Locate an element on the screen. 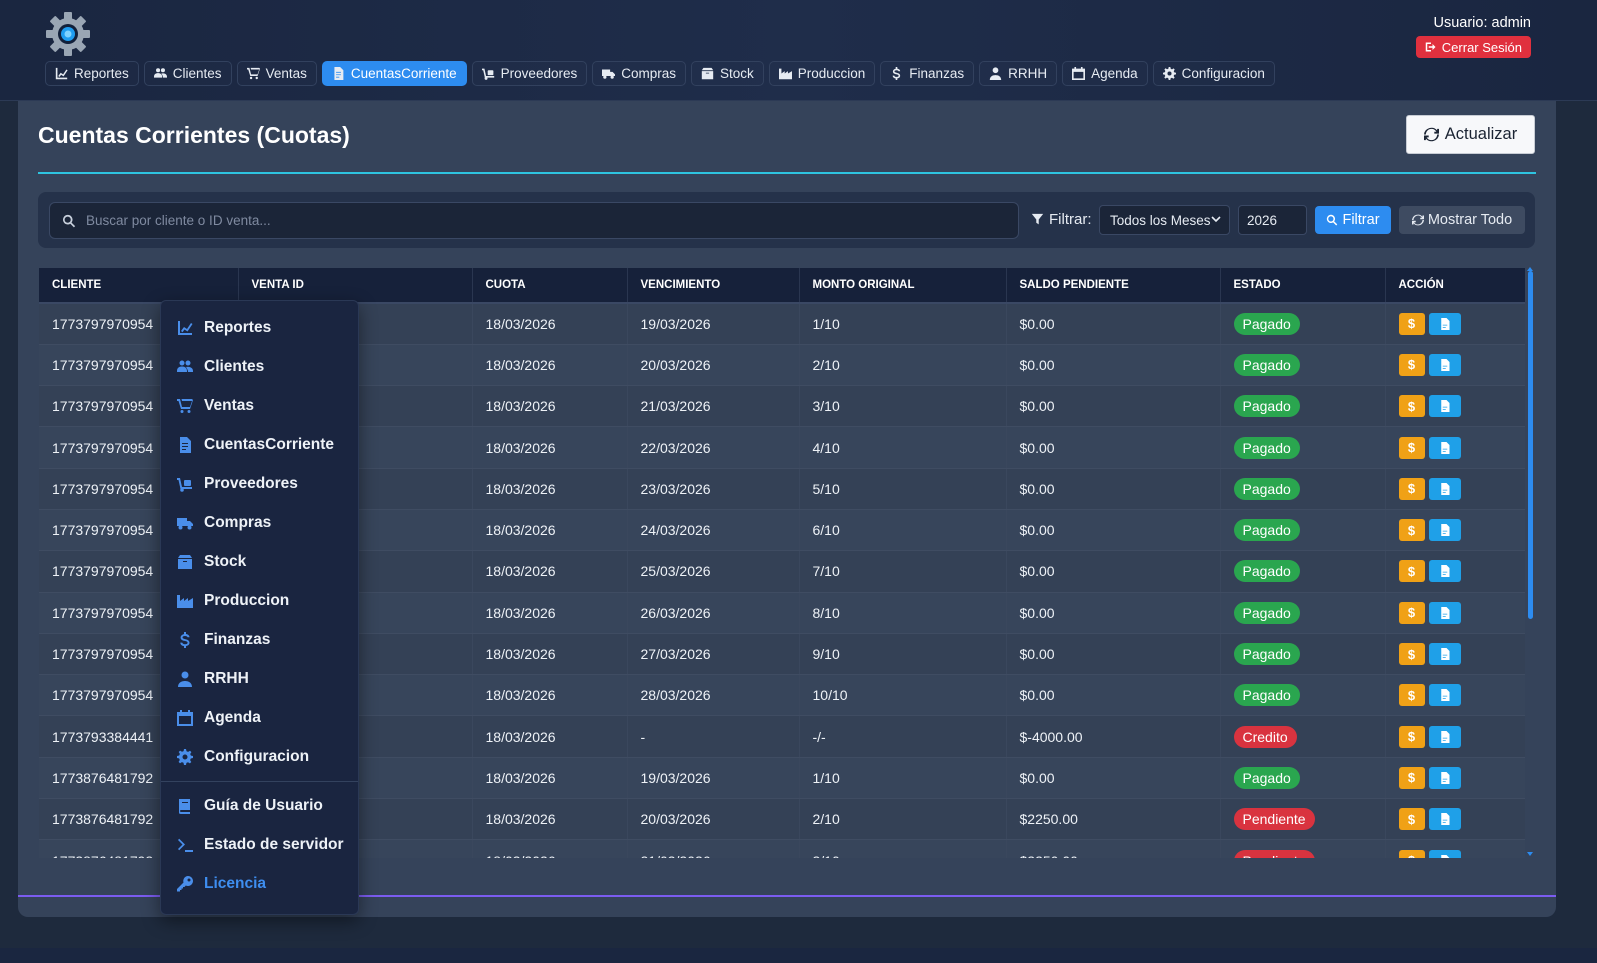  dropdown-item-stock: Stock is located at coordinates (259, 561).